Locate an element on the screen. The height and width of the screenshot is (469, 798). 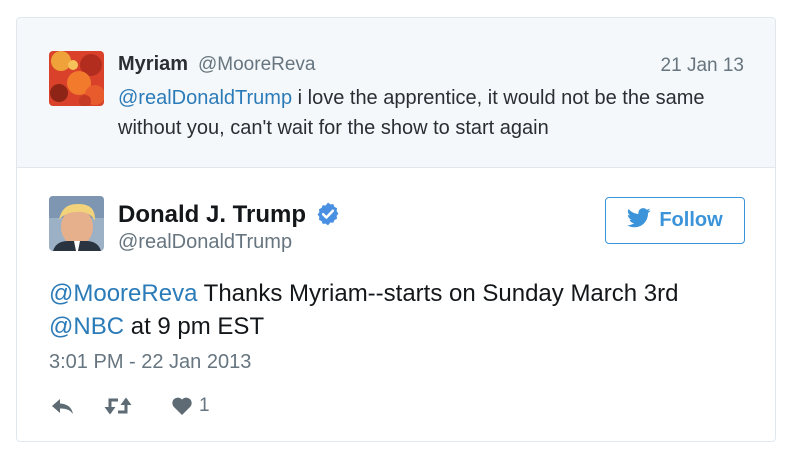
mention-link-nbc: @NBC is located at coordinates (86, 326).